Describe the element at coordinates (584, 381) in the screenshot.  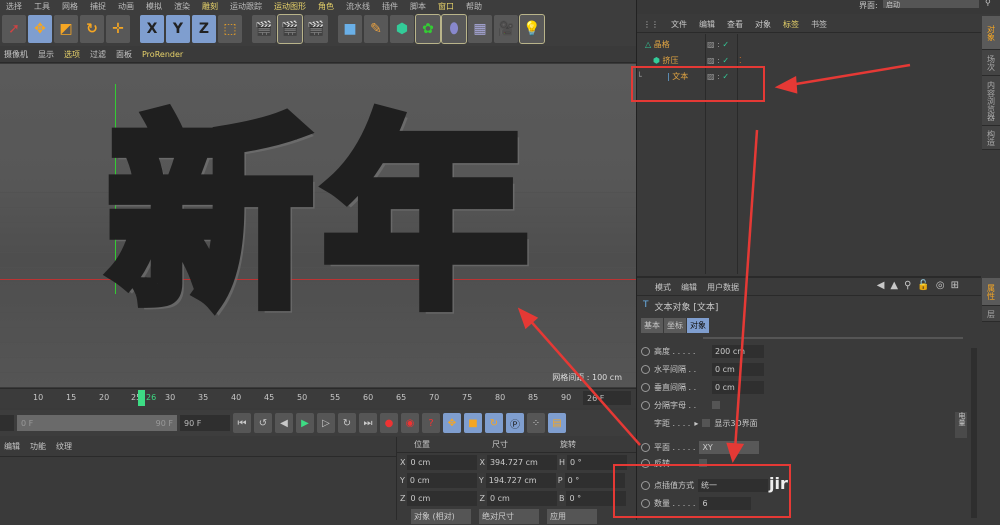
I see `arrow-to-viewport` at that location.